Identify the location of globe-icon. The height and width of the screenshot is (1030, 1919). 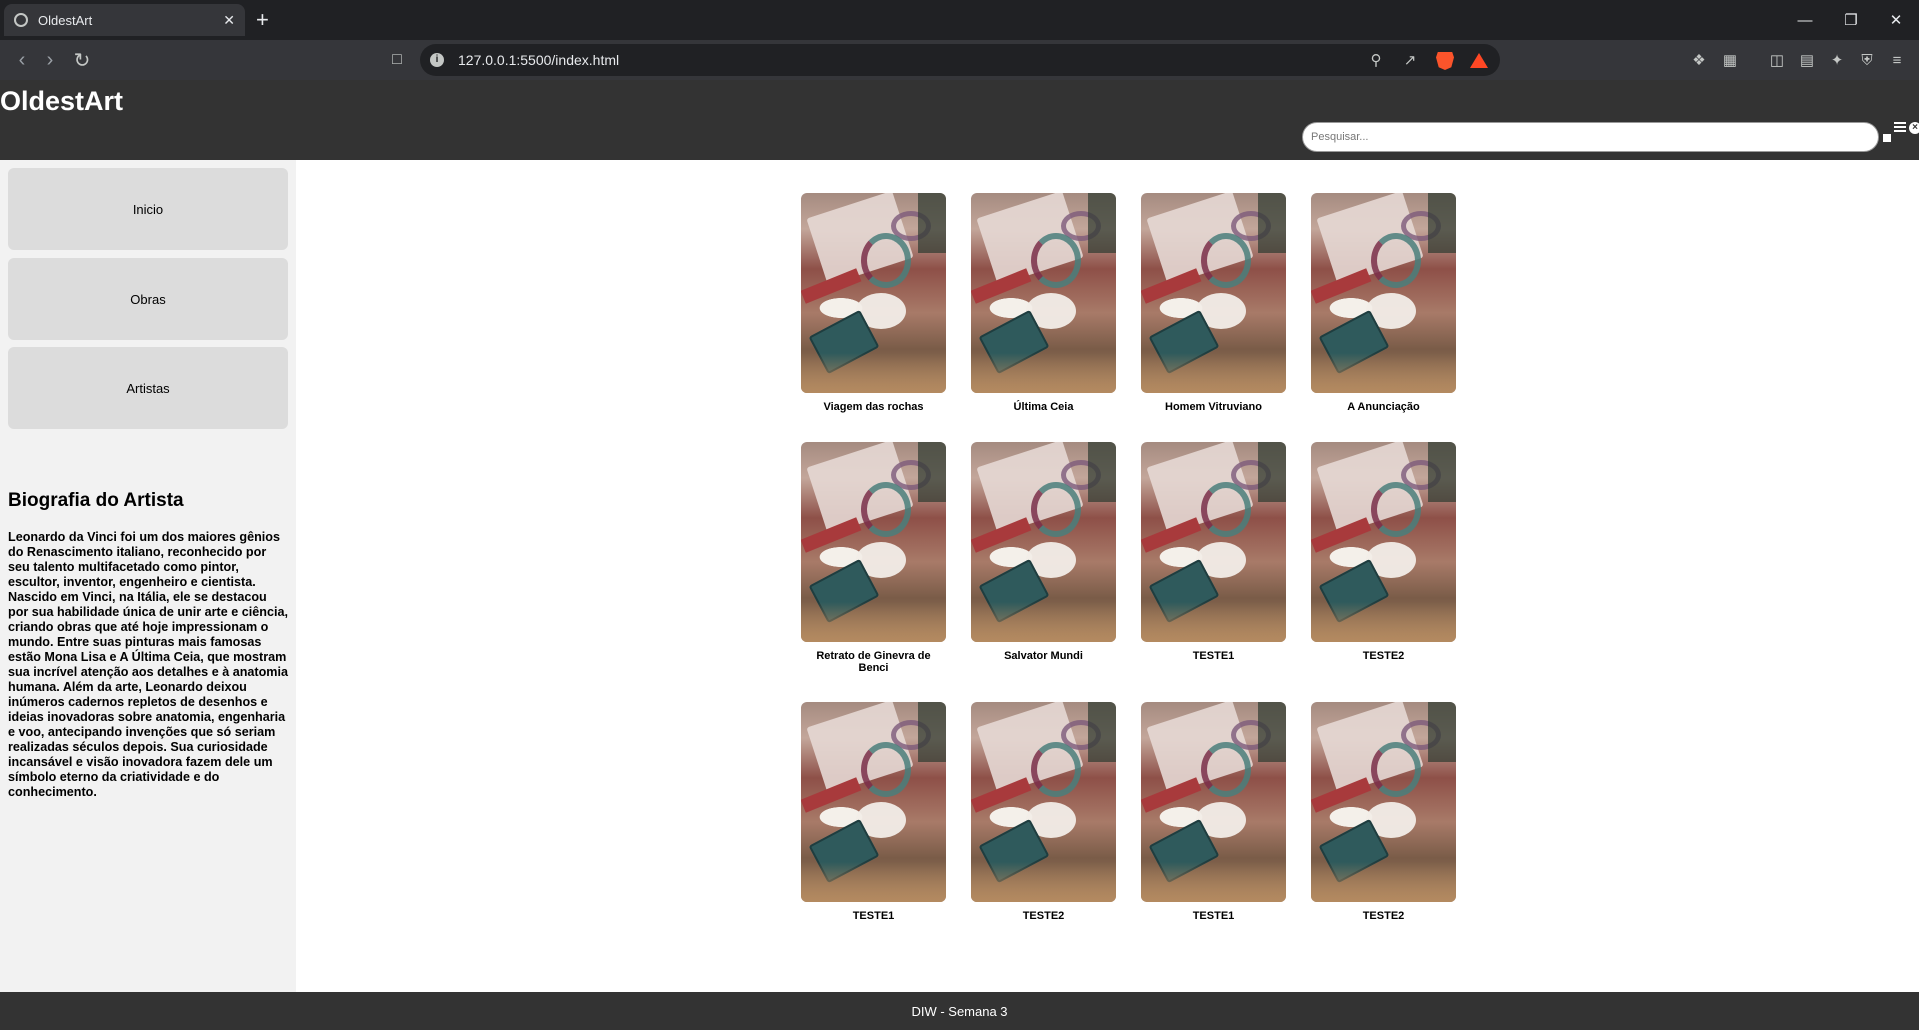
(21, 20).